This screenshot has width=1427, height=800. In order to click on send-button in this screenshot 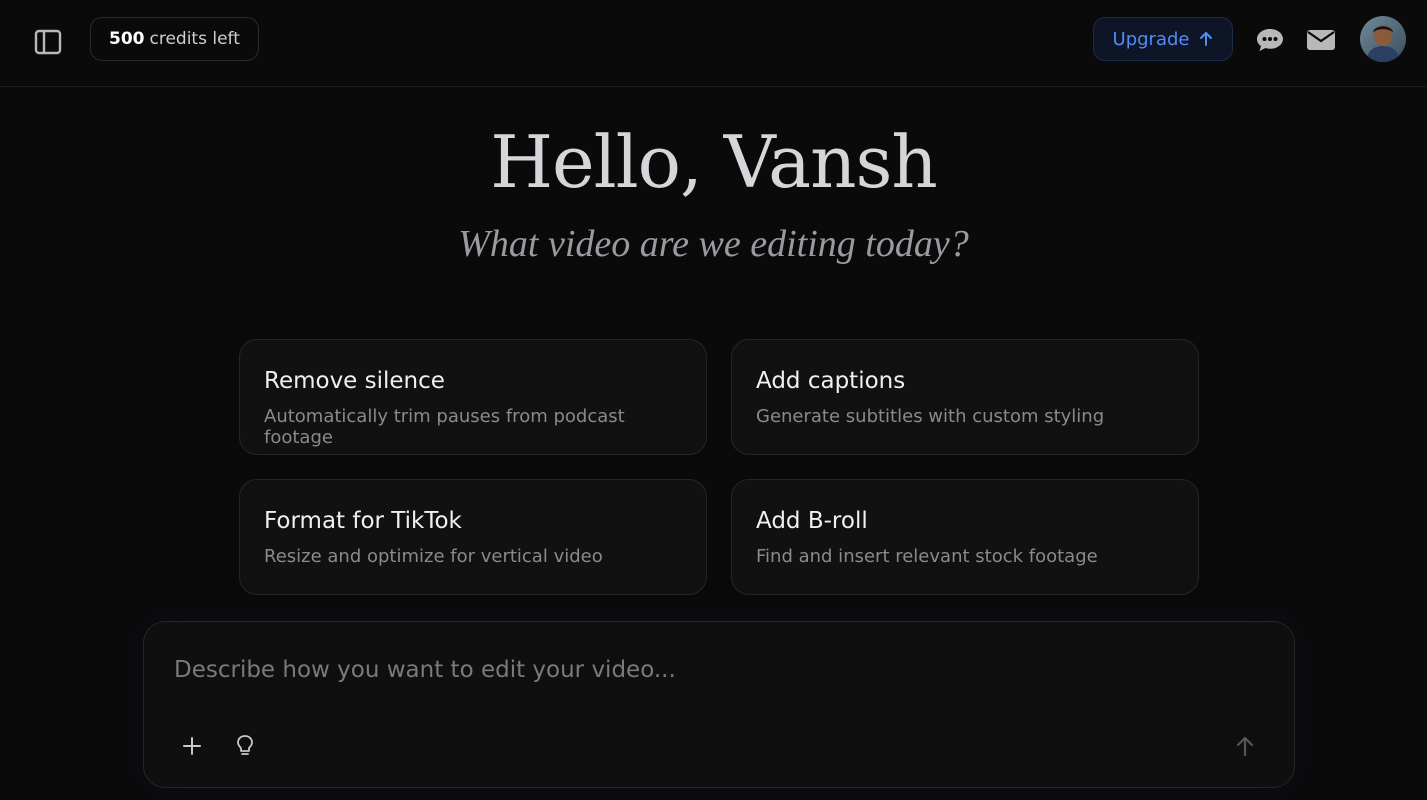, I will do `click(1245, 746)`.